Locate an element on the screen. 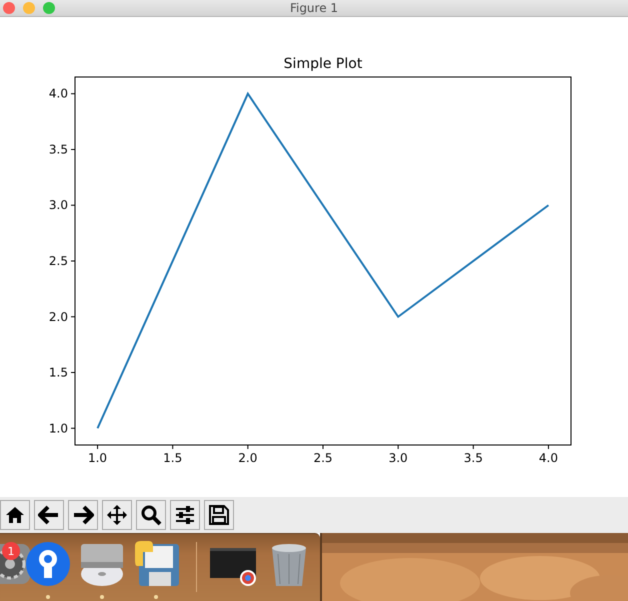 This screenshot has height=601, width=628. chart-title: Simple Plot is located at coordinates (323, 64).